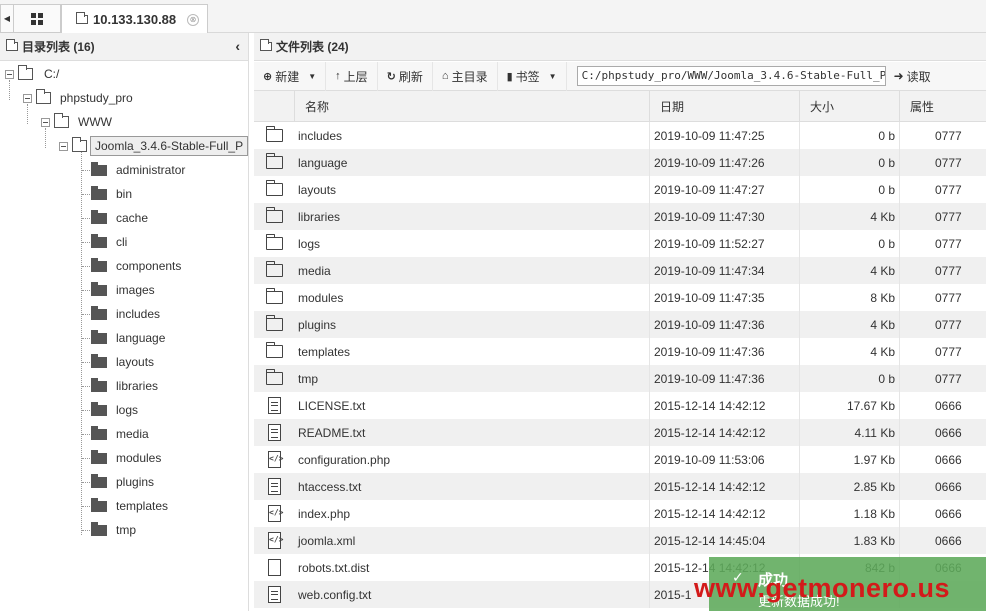  Describe the element at coordinates (338, 76) in the screenshot. I see `arrow-up-icon: ↑` at that location.